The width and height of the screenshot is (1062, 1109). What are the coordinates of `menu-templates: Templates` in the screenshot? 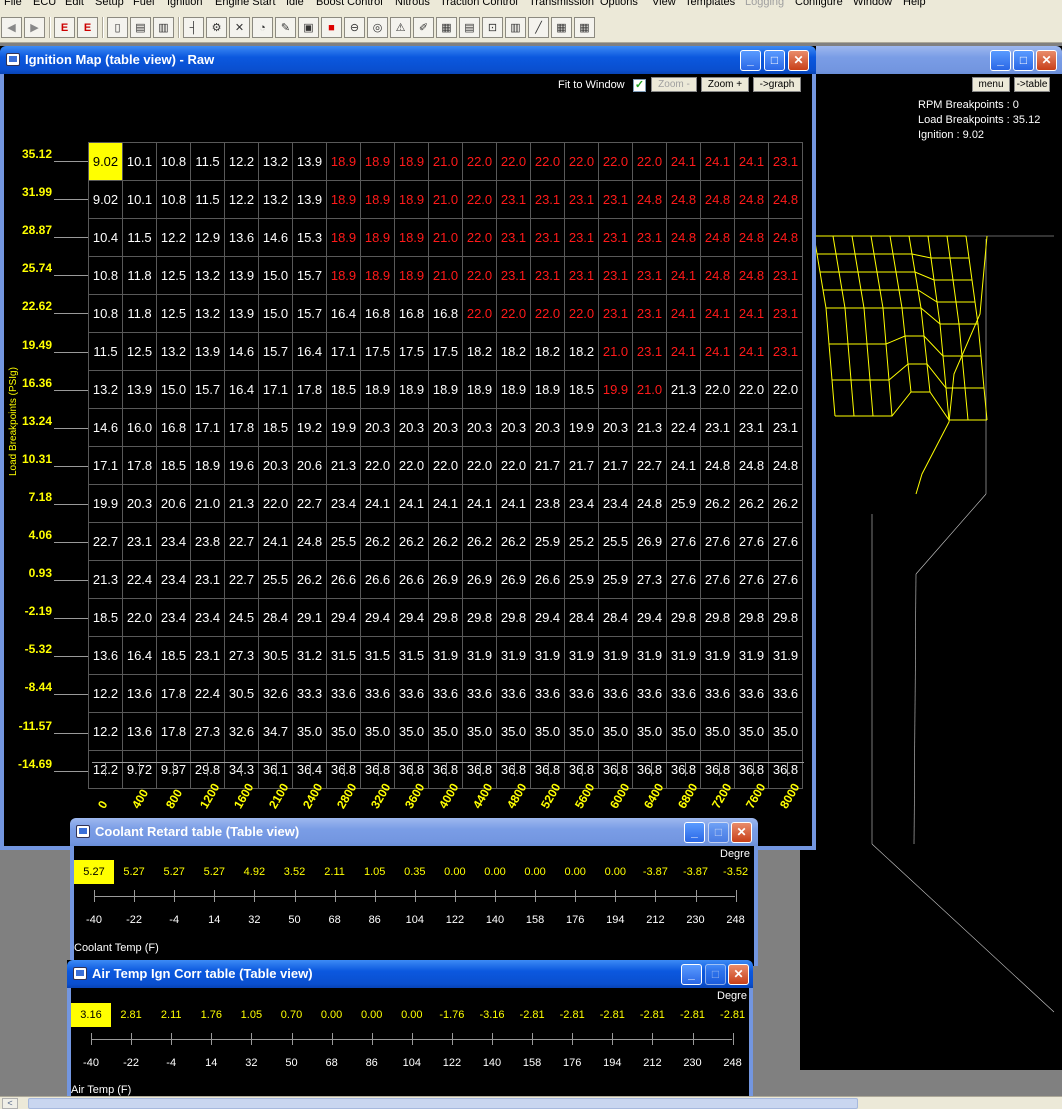 It's located at (710, 4).